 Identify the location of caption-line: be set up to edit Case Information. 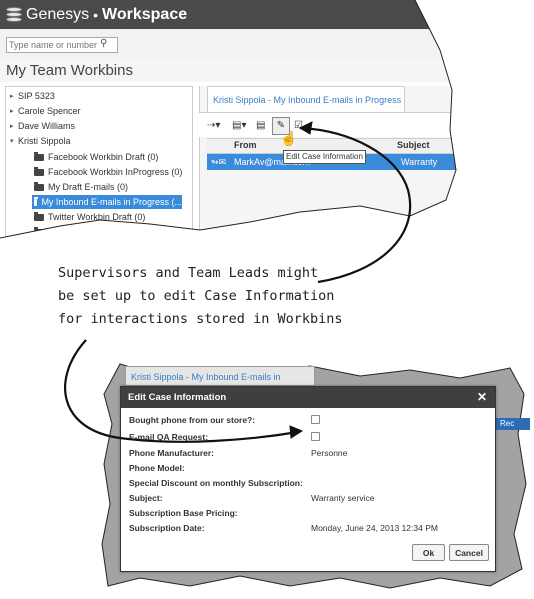
(196, 296).